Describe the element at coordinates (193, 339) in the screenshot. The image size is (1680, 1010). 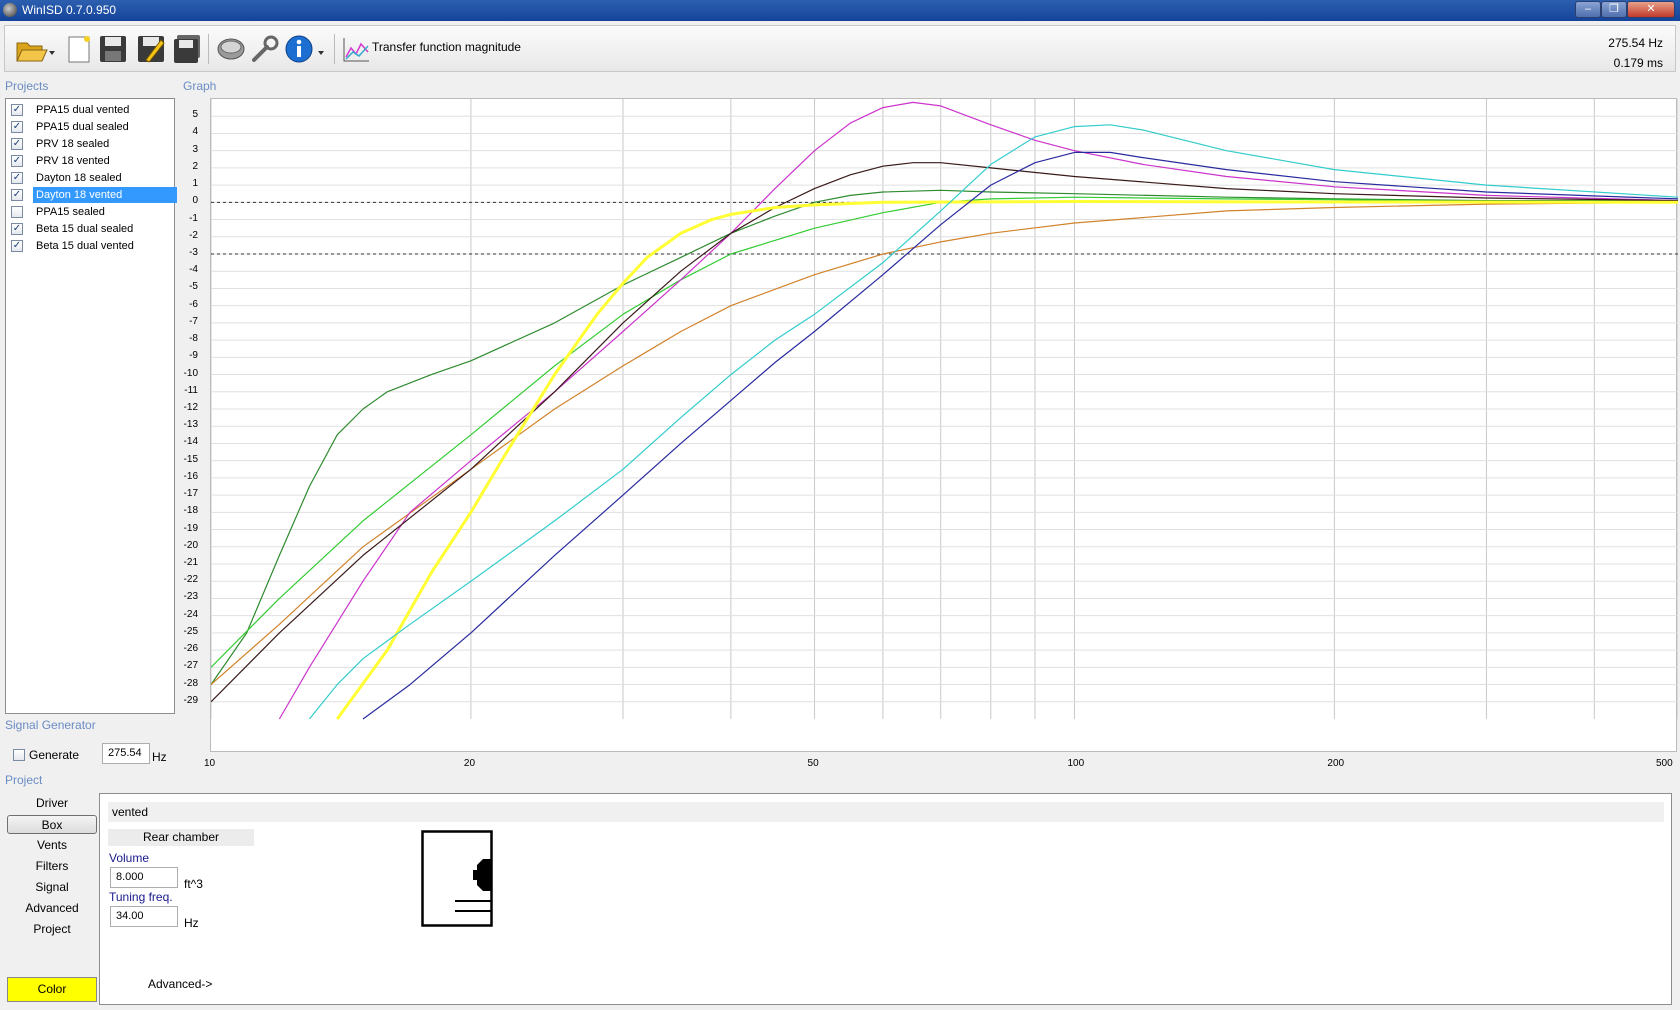
I see `y-tick-label: -8` at that location.